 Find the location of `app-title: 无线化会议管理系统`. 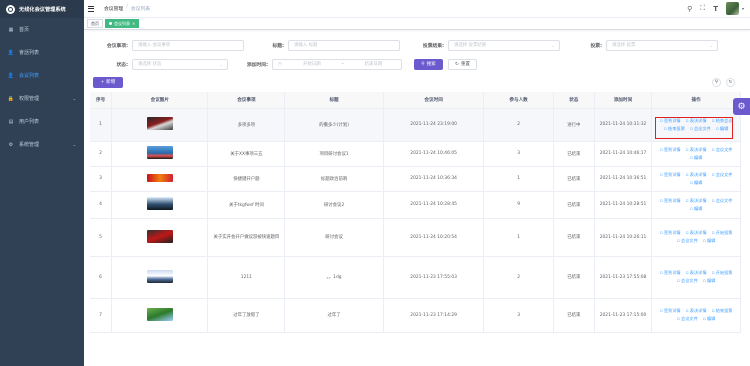

app-title: 无线化会议管理系统 is located at coordinates (42, 9).